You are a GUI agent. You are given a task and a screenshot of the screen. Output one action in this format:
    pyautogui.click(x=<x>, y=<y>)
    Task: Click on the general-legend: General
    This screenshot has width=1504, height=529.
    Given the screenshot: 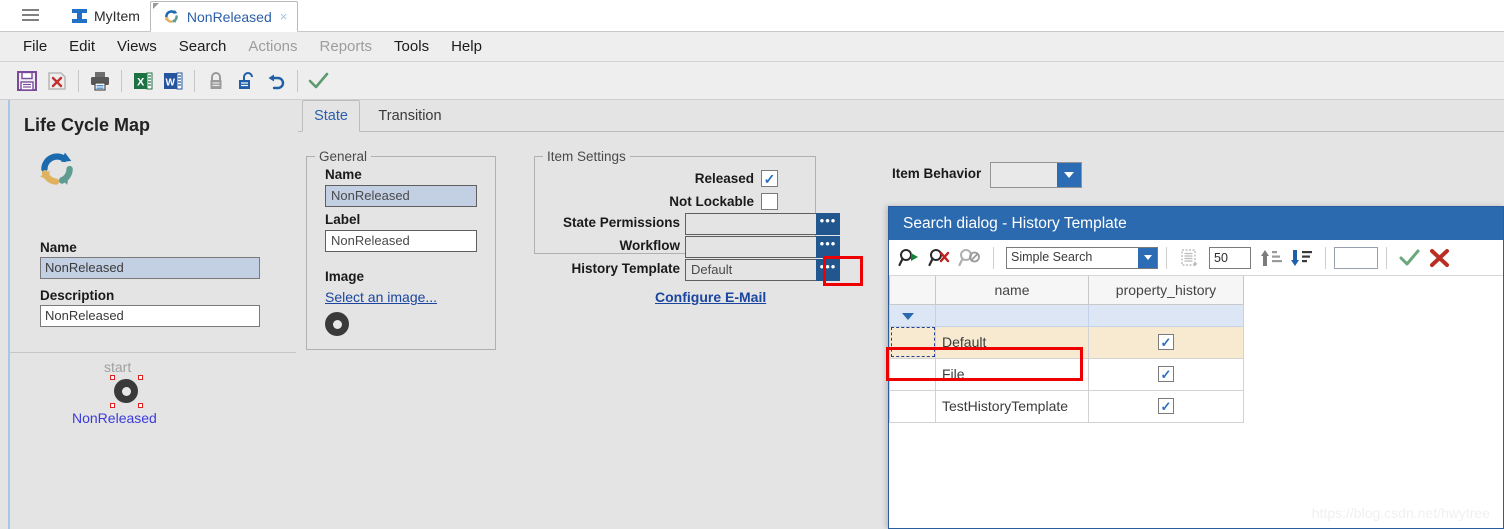 What is the action you would take?
    pyautogui.click(x=343, y=156)
    